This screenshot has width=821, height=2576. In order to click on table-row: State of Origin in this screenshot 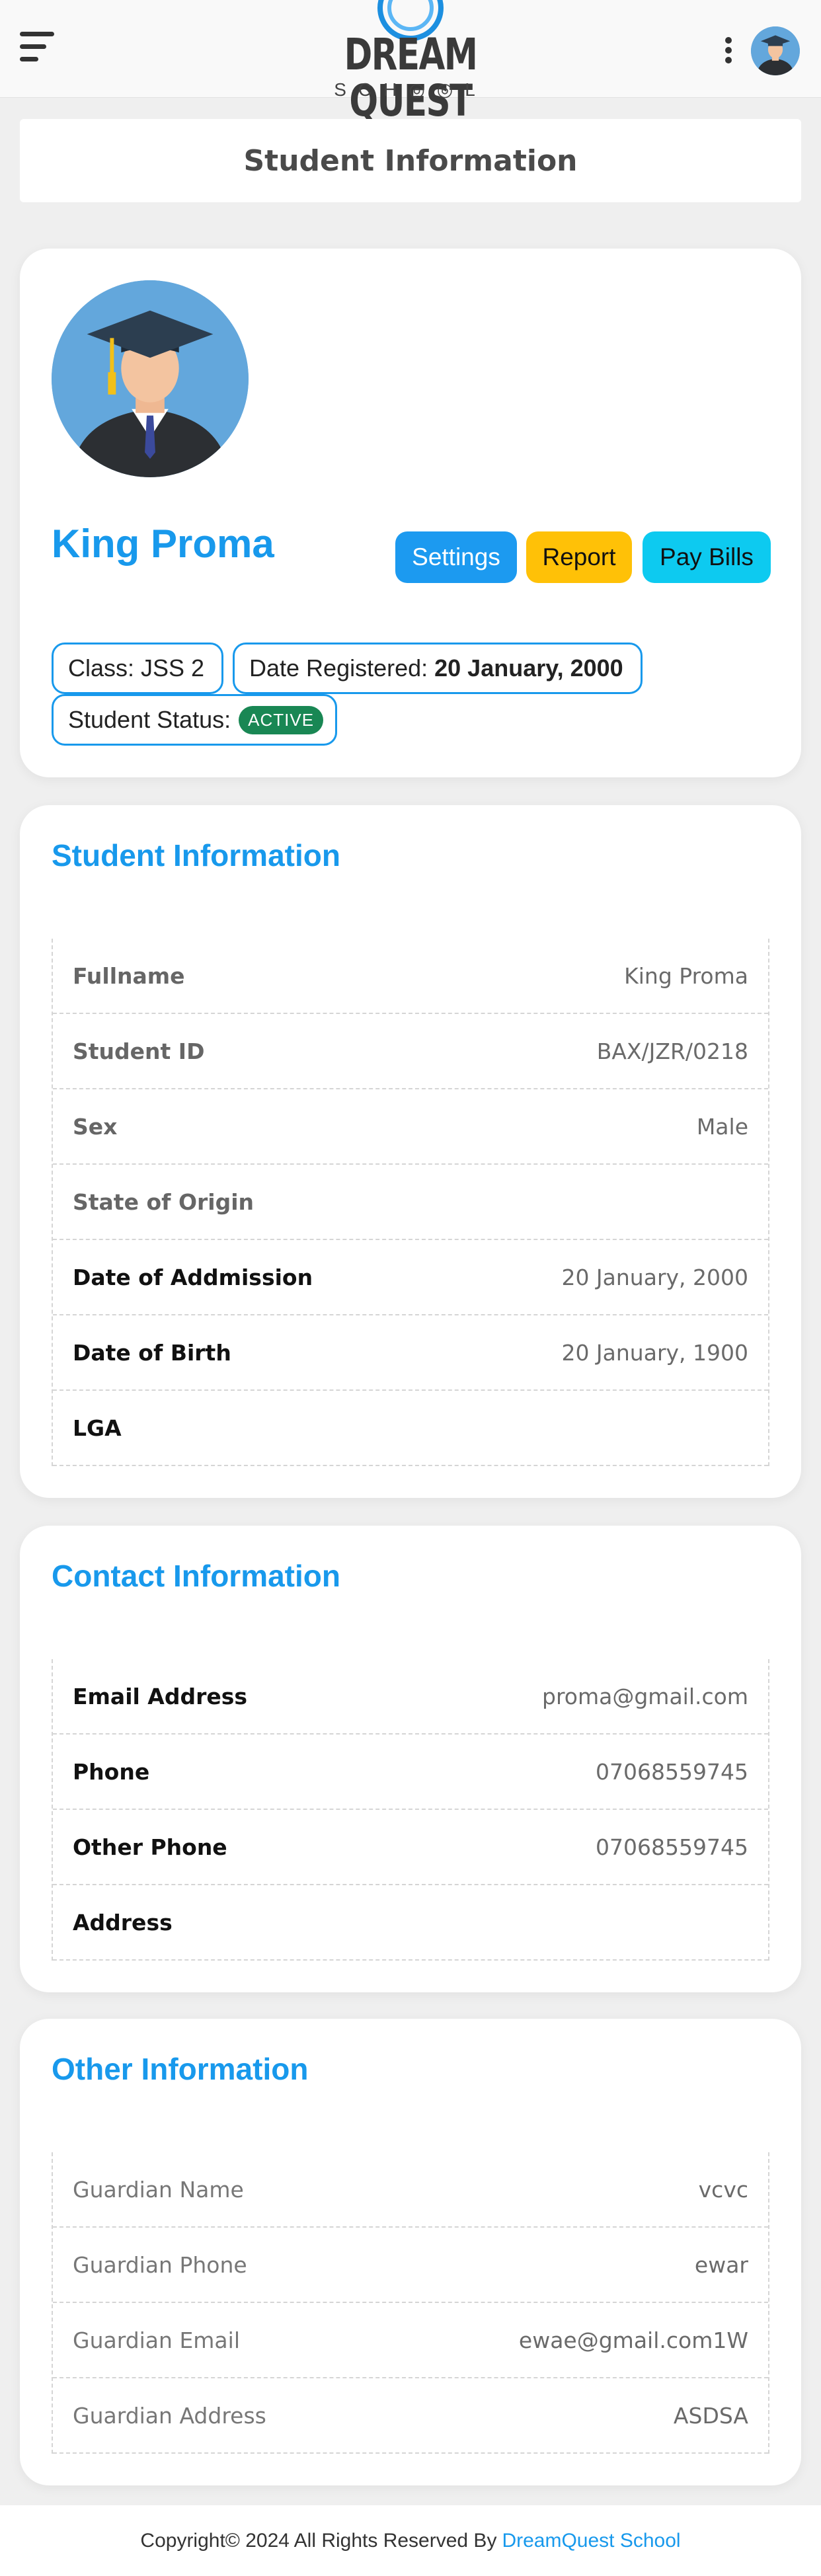, I will do `click(411, 1202)`.